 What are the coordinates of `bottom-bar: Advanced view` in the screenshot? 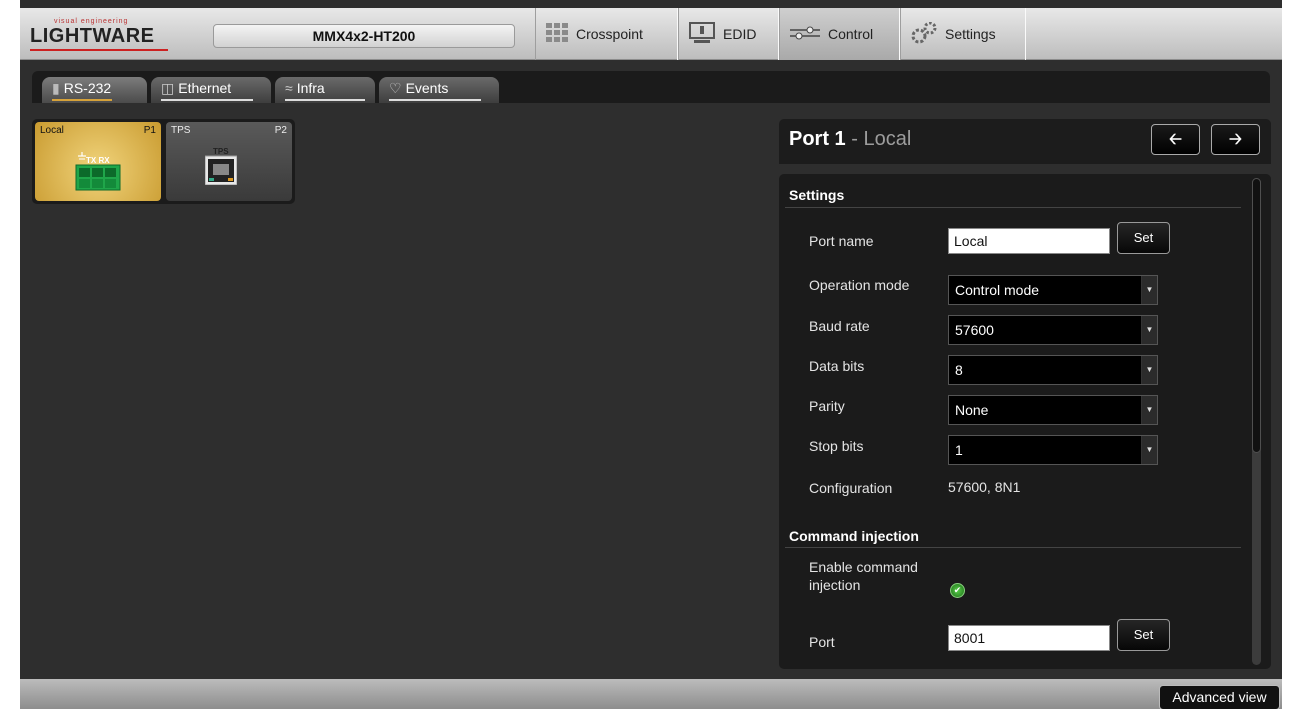 It's located at (651, 694).